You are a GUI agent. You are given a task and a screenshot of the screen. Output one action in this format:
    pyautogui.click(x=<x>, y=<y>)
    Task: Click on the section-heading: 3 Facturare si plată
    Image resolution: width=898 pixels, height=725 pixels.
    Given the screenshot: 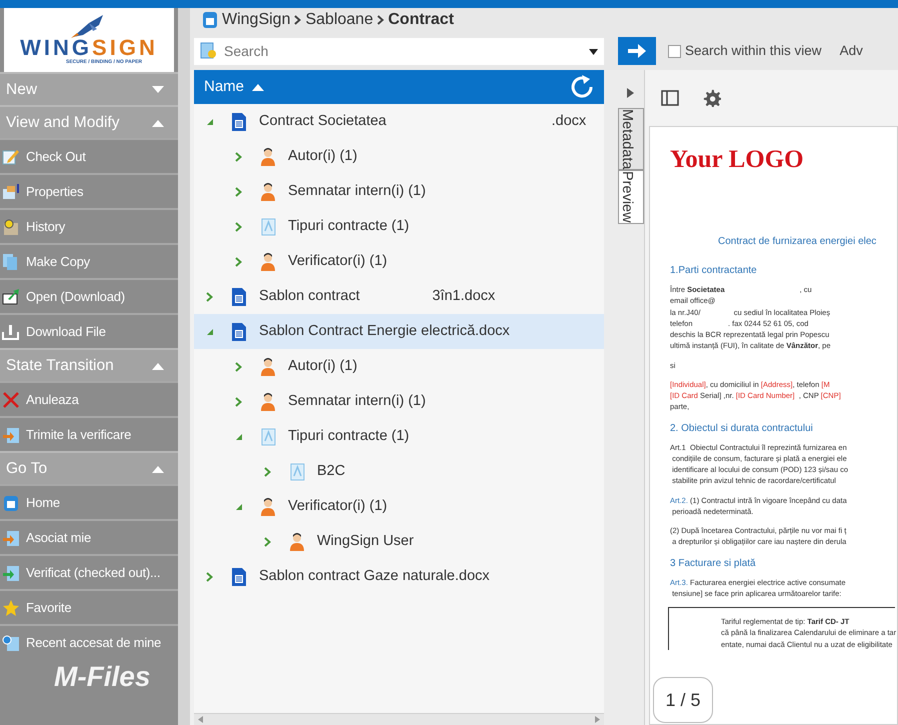 What is the action you would take?
    pyautogui.click(x=713, y=563)
    